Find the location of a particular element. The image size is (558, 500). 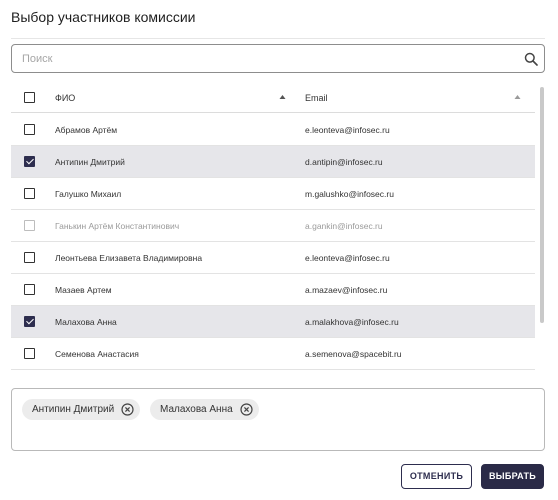

table-row: Малахова Анна a.malakhova@infosec.ru is located at coordinates (273, 322).